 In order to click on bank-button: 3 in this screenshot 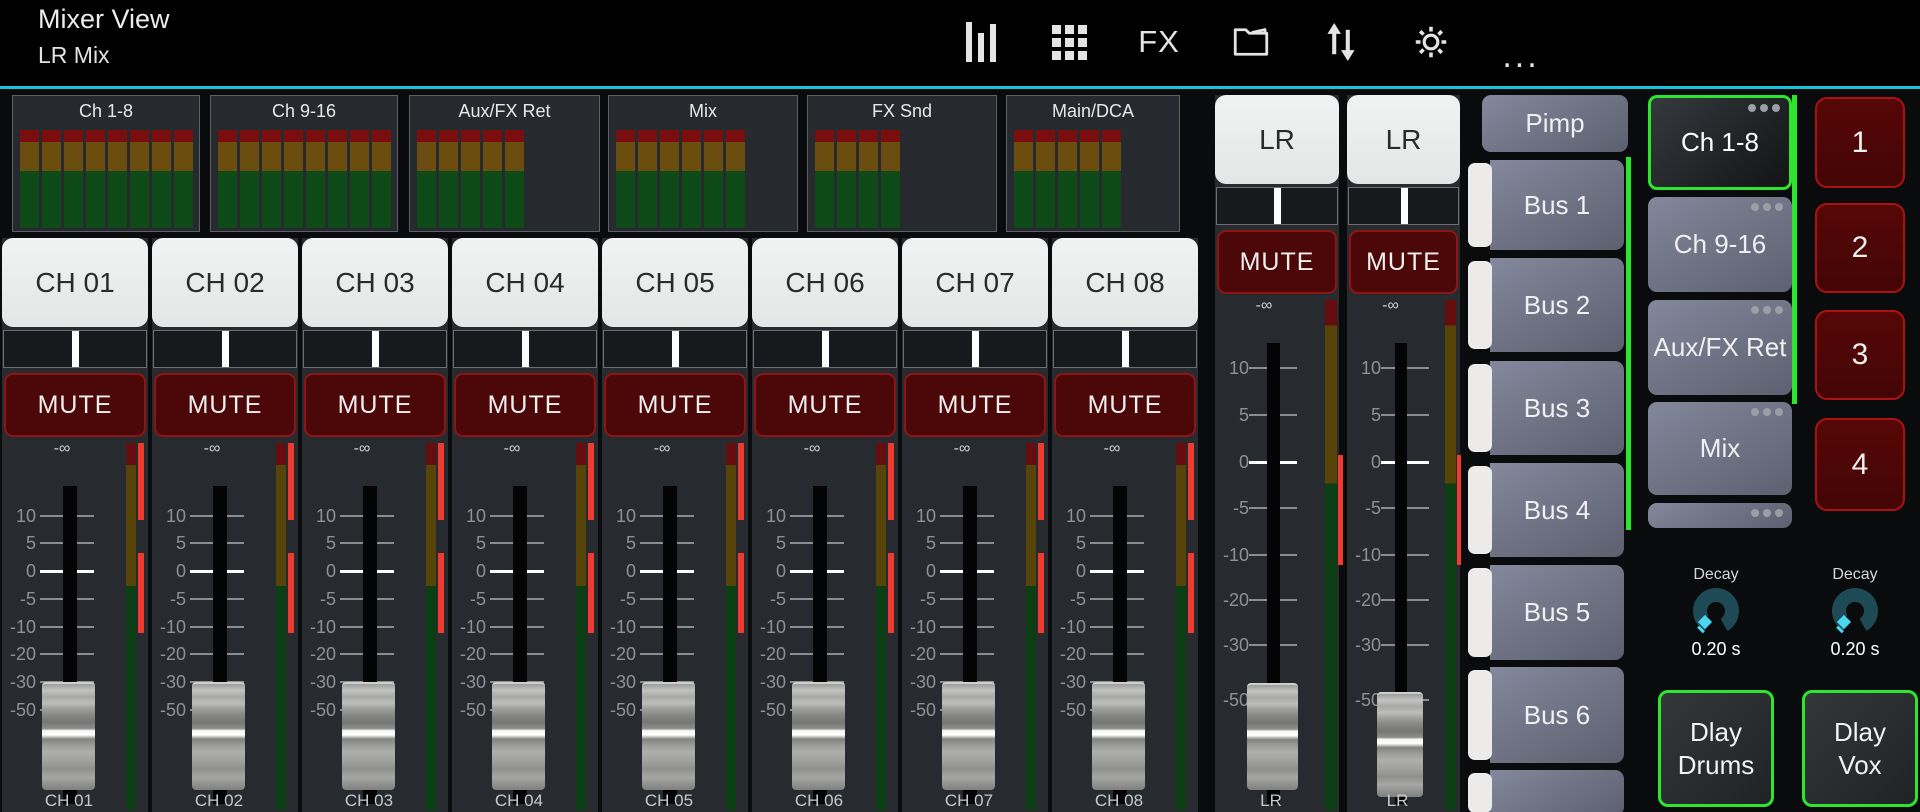, I will do `click(1860, 355)`.